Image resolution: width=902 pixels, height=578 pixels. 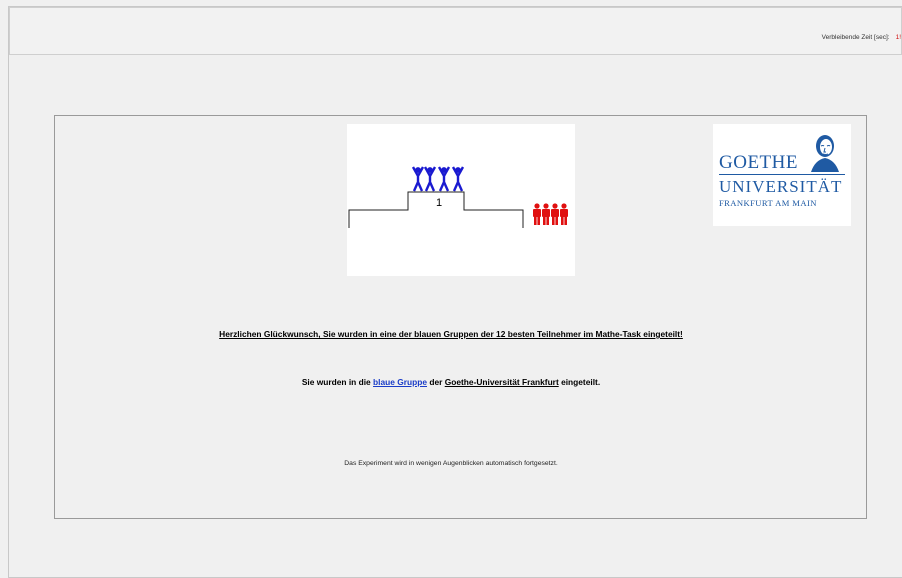 What do you see at coordinates (458, 197) in the screenshot?
I see `podium-graphic: 1` at bounding box center [458, 197].